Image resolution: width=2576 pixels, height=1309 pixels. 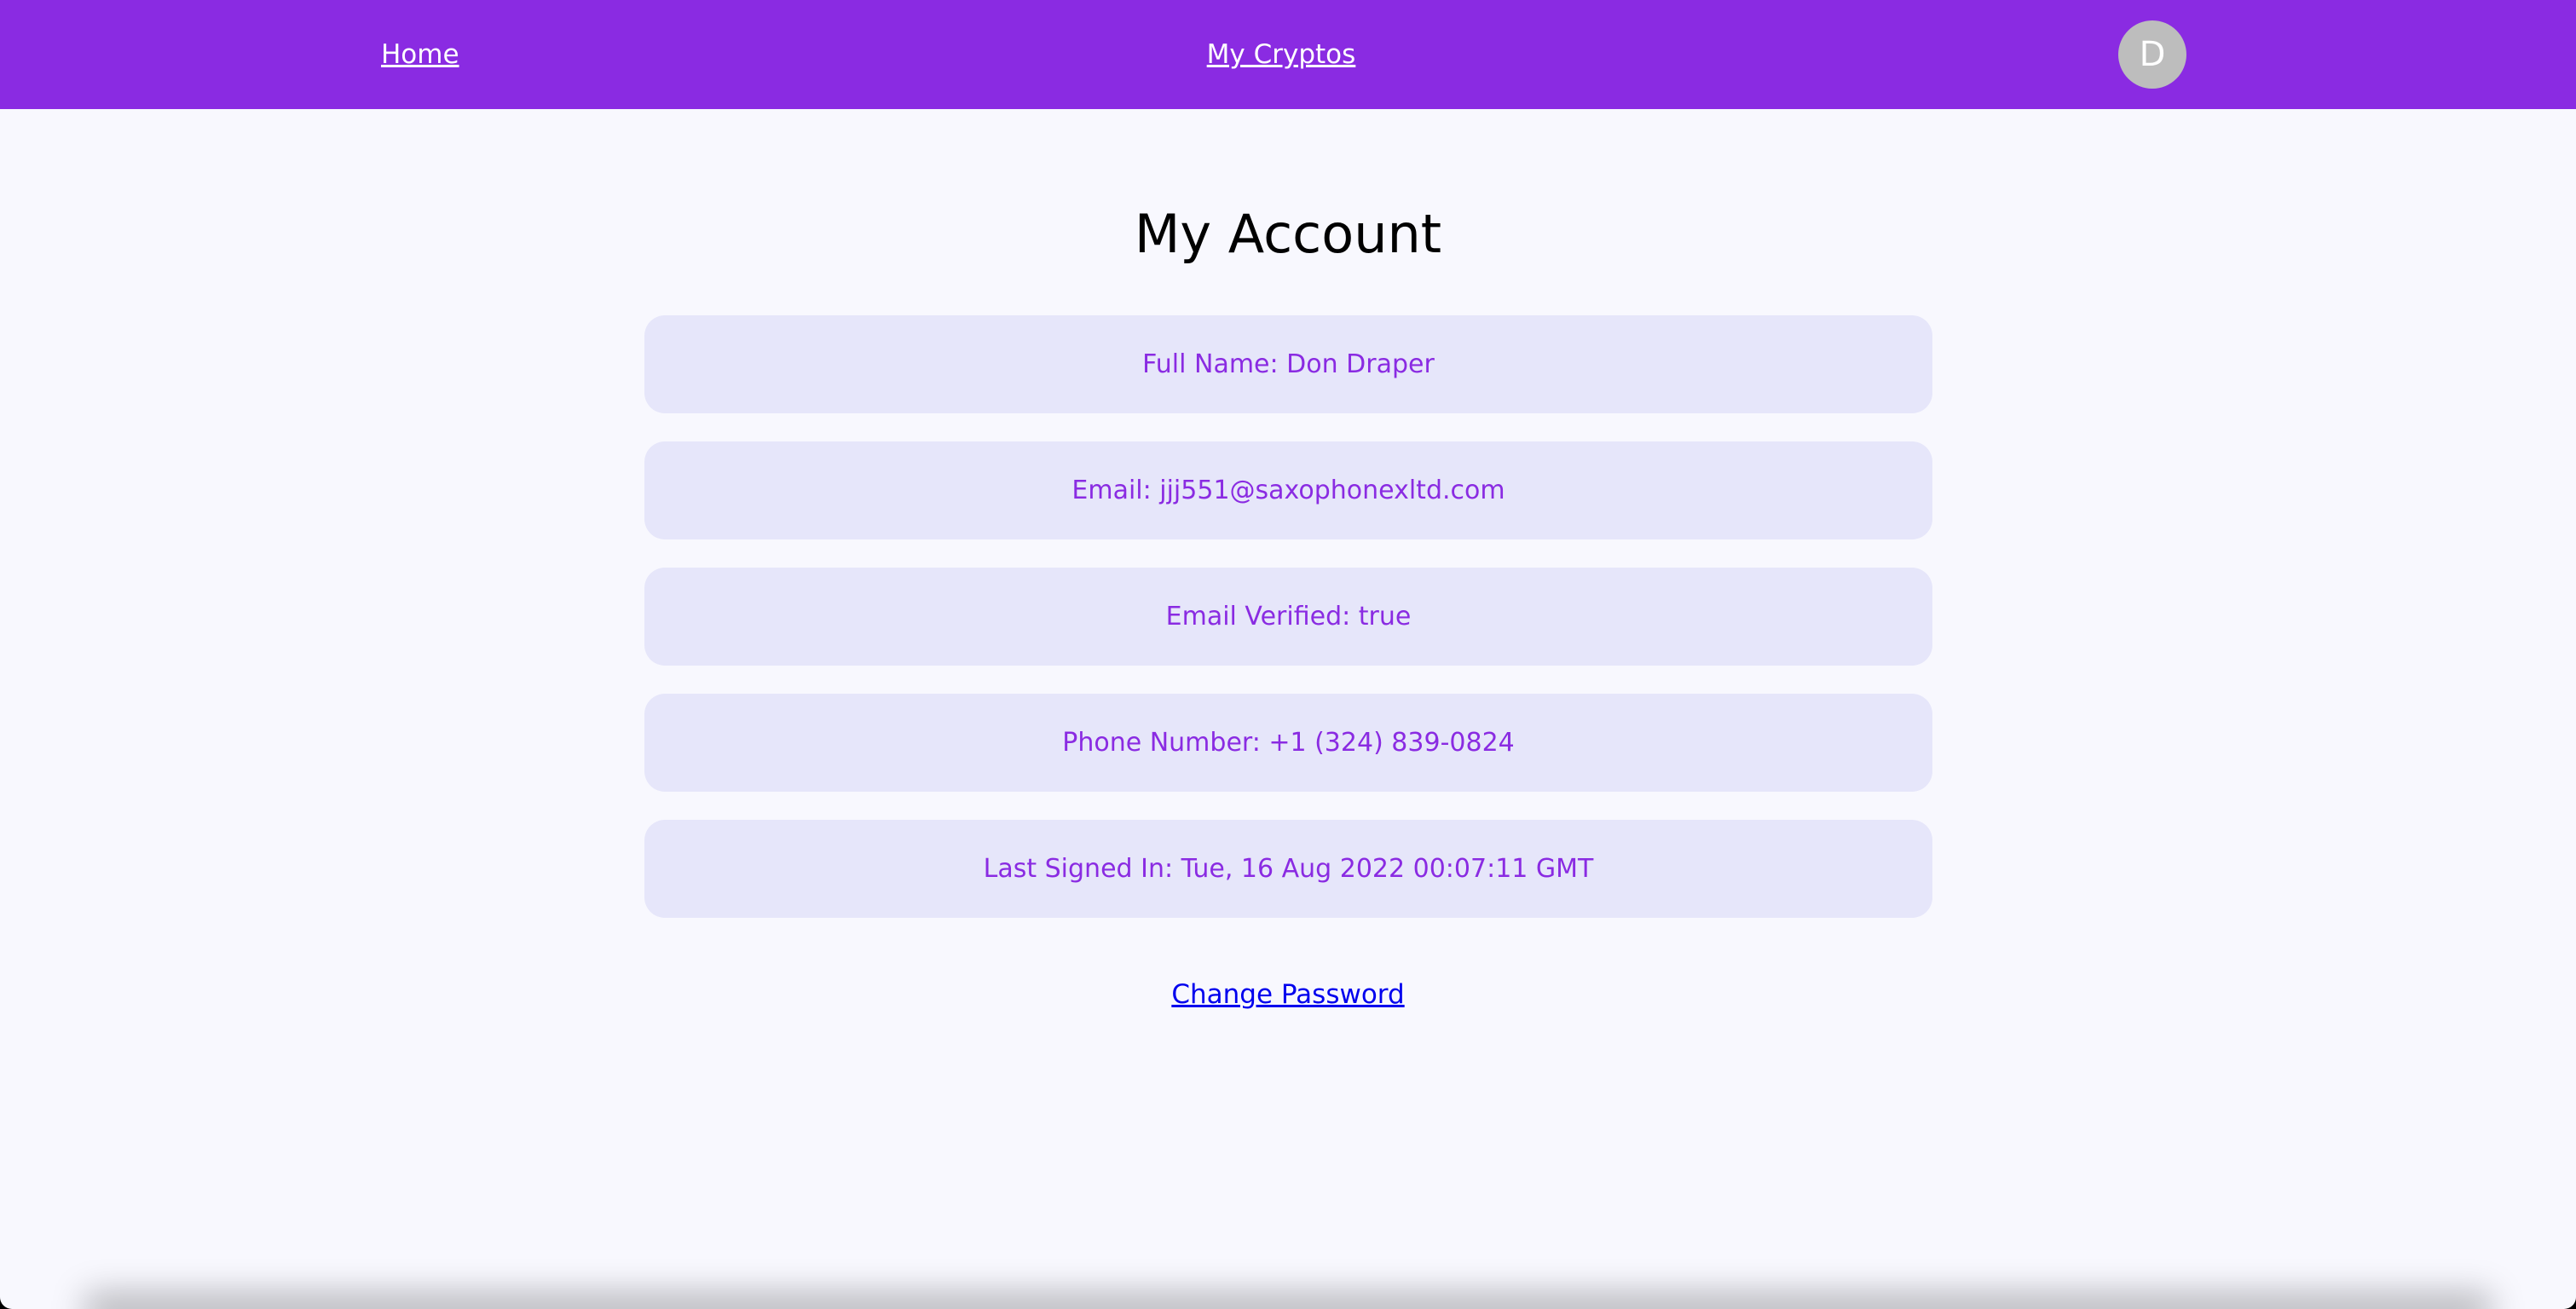 I want to click on email-verified-field: Email Verified: true, so click(x=1288, y=617).